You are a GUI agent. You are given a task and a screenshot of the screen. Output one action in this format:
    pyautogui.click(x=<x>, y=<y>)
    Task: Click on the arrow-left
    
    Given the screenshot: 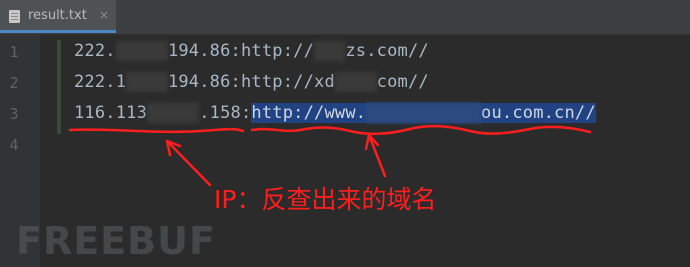 What is the action you would take?
    pyautogui.click(x=188, y=163)
    